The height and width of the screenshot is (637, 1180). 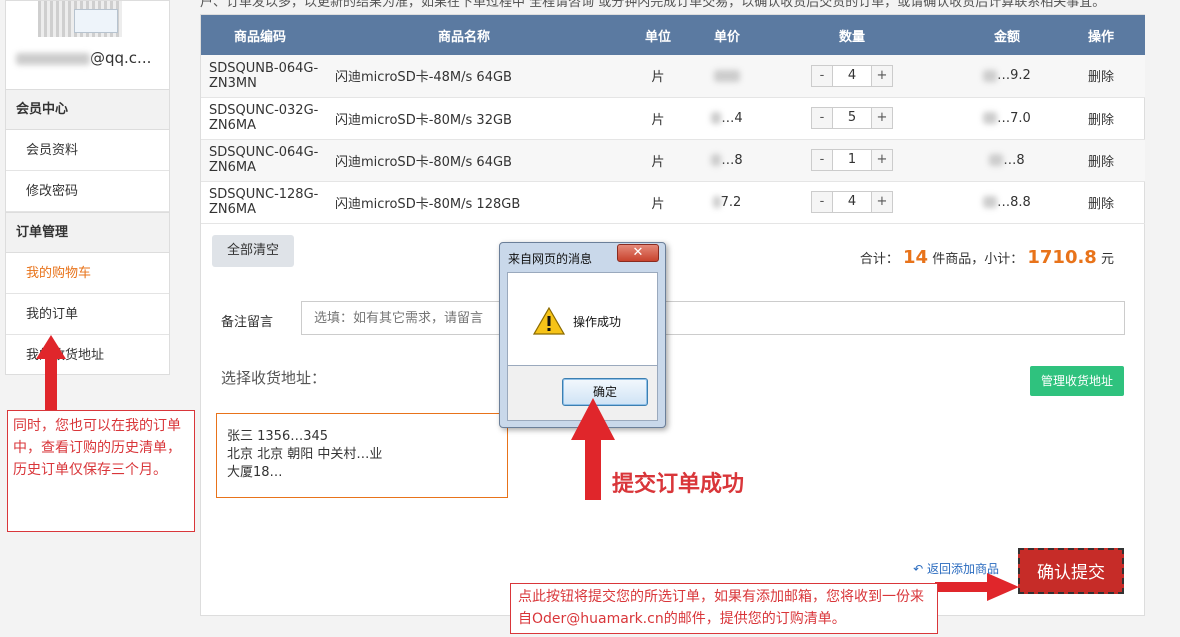 What do you see at coordinates (852, 35) in the screenshot?
I see `header-qty: 数量` at bounding box center [852, 35].